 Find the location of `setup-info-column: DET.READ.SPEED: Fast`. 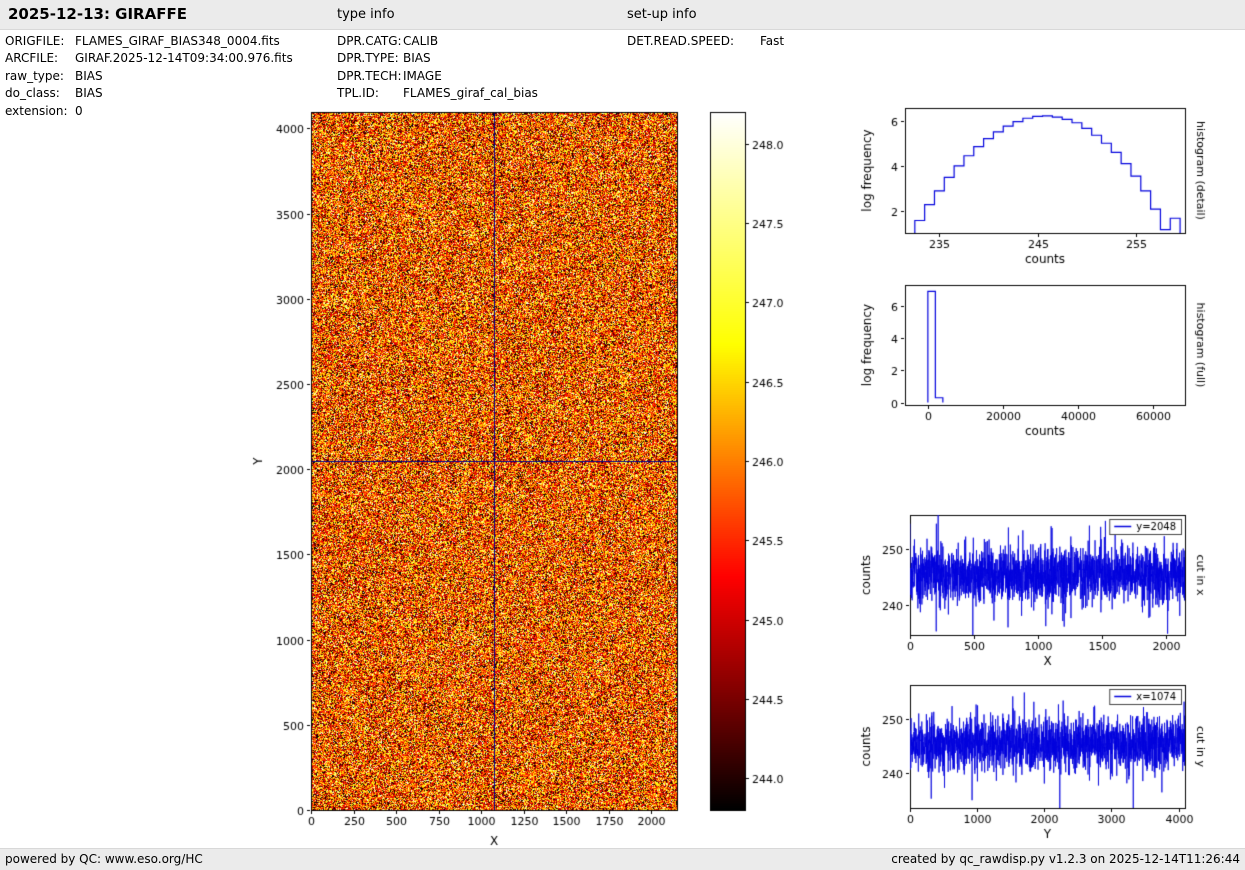

setup-info-column: DET.READ.SPEED: Fast is located at coordinates (705, 41).